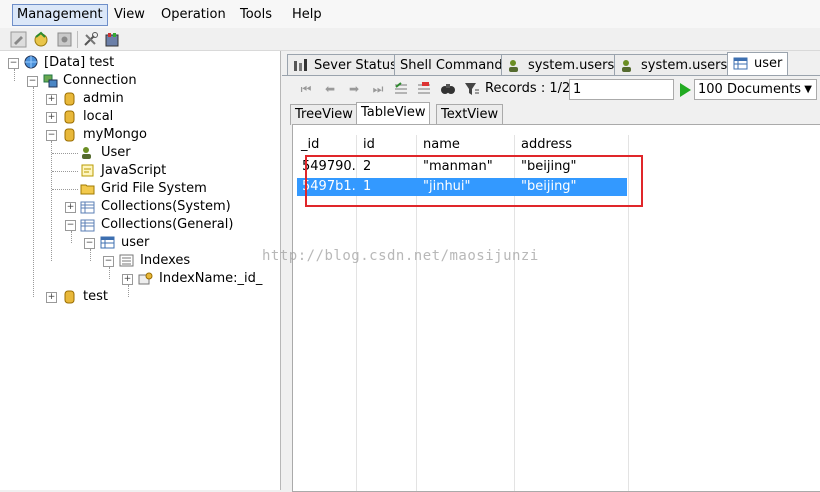  Describe the element at coordinates (41, 39) in the screenshot. I see `refresh-connection-icon` at that location.